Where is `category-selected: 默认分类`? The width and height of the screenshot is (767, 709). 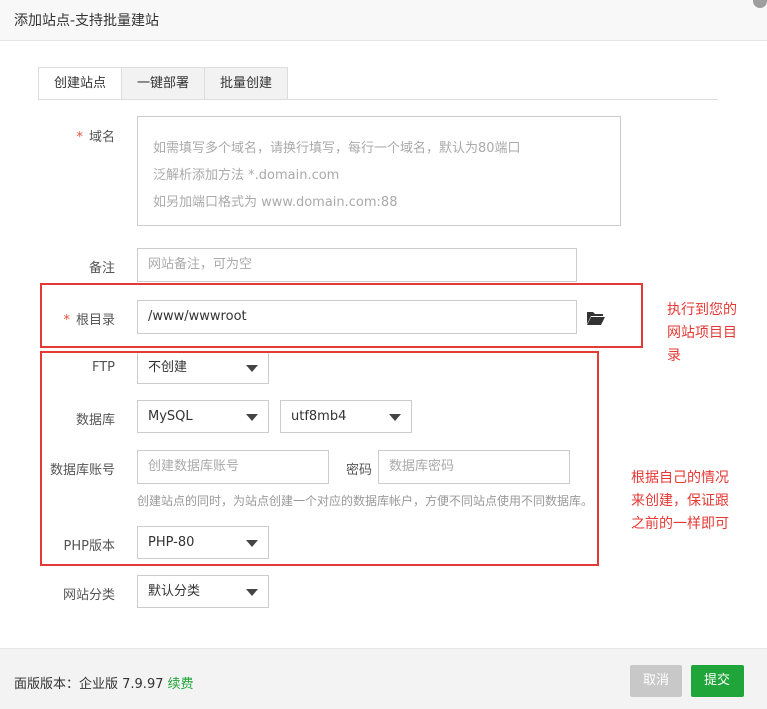 category-selected: 默认分类 is located at coordinates (174, 591).